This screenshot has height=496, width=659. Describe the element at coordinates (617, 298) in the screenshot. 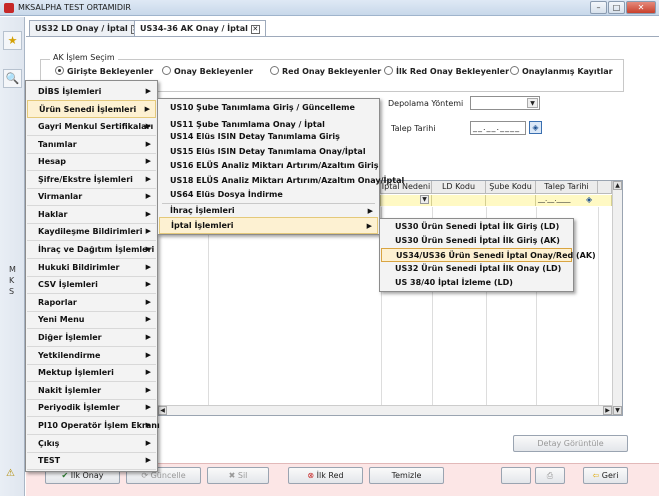

I see `vertical-scrollbar: ▲ ▼` at that location.